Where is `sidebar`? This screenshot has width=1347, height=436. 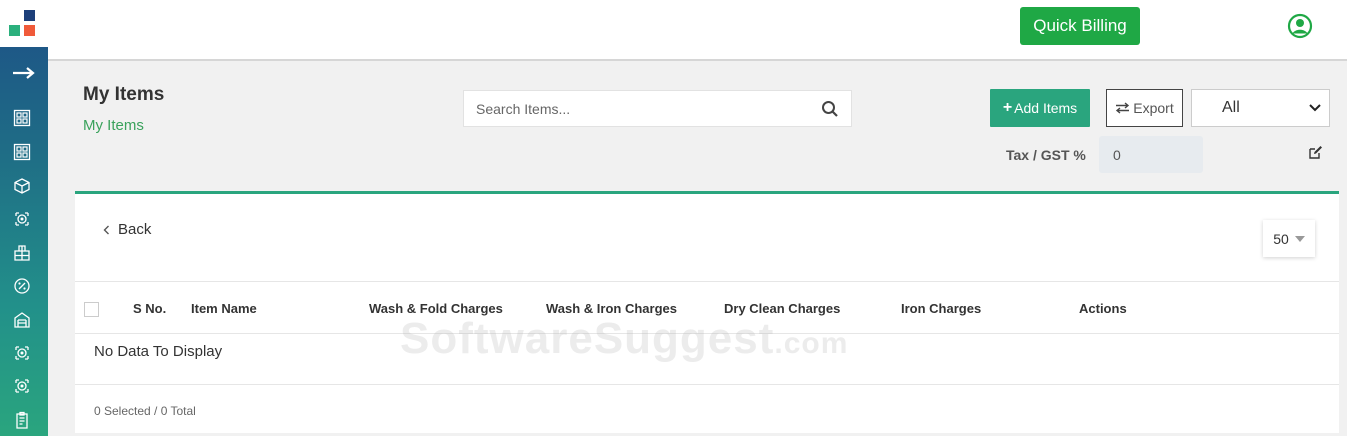
sidebar is located at coordinates (24, 218).